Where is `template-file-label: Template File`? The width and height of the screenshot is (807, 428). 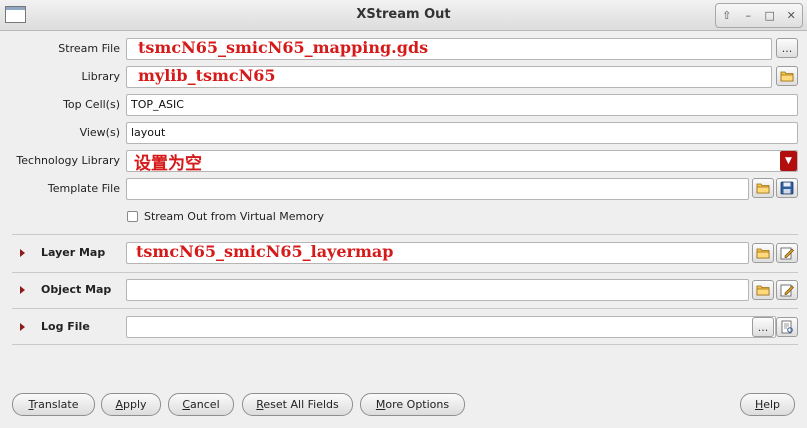 template-file-label: Template File is located at coordinates (83, 188).